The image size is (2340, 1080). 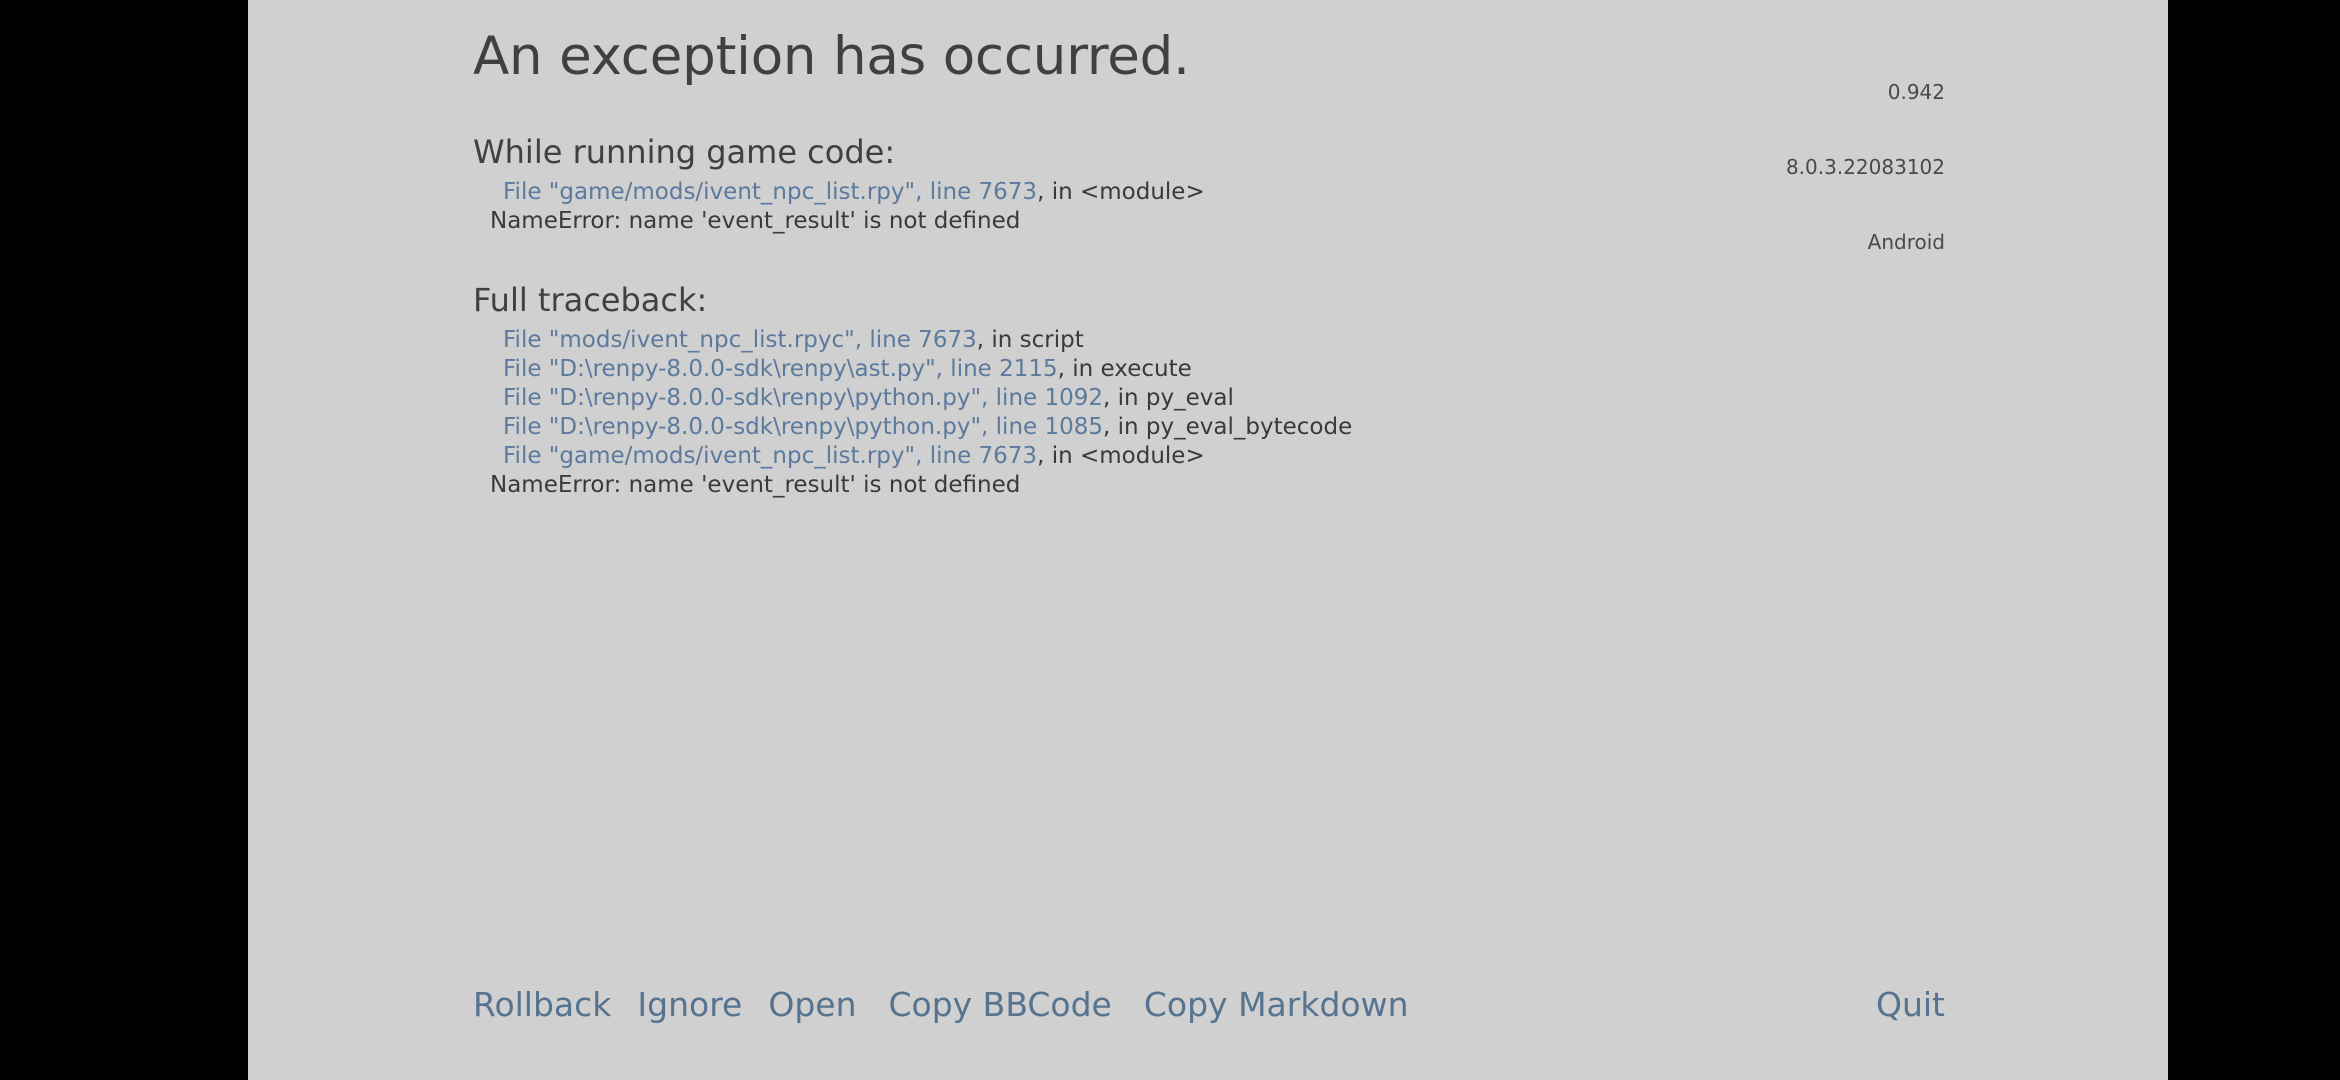 What do you see at coordinates (555, 1005) in the screenshot?
I see `button-rollback: Rollback` at bounding box center [555, 1005].